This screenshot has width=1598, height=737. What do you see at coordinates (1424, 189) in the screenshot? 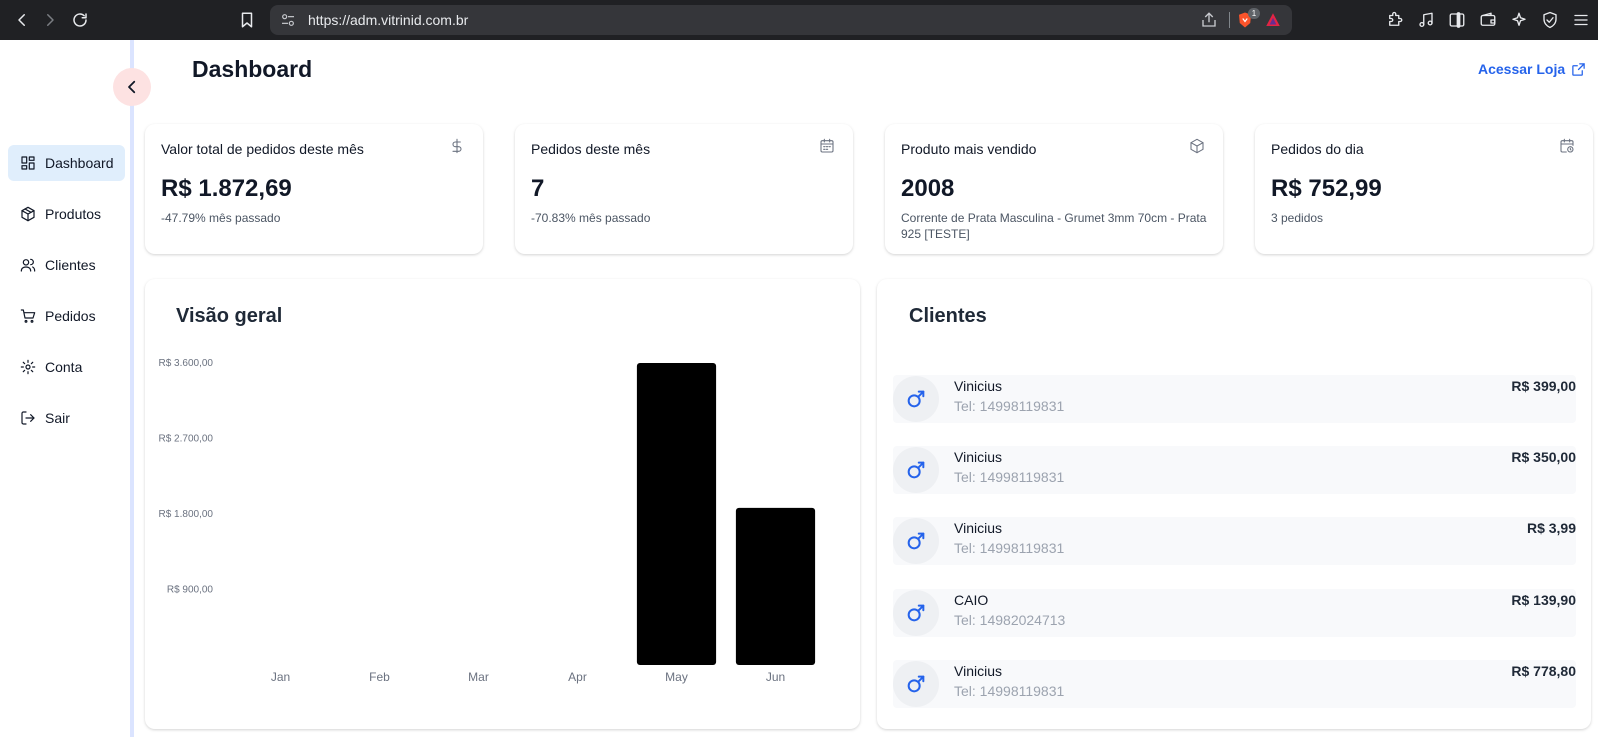
I see `stat-card-daily-orders: Pedidos do dia R$ 752,99 3 pedidos` at bounding box center [1424, 189].